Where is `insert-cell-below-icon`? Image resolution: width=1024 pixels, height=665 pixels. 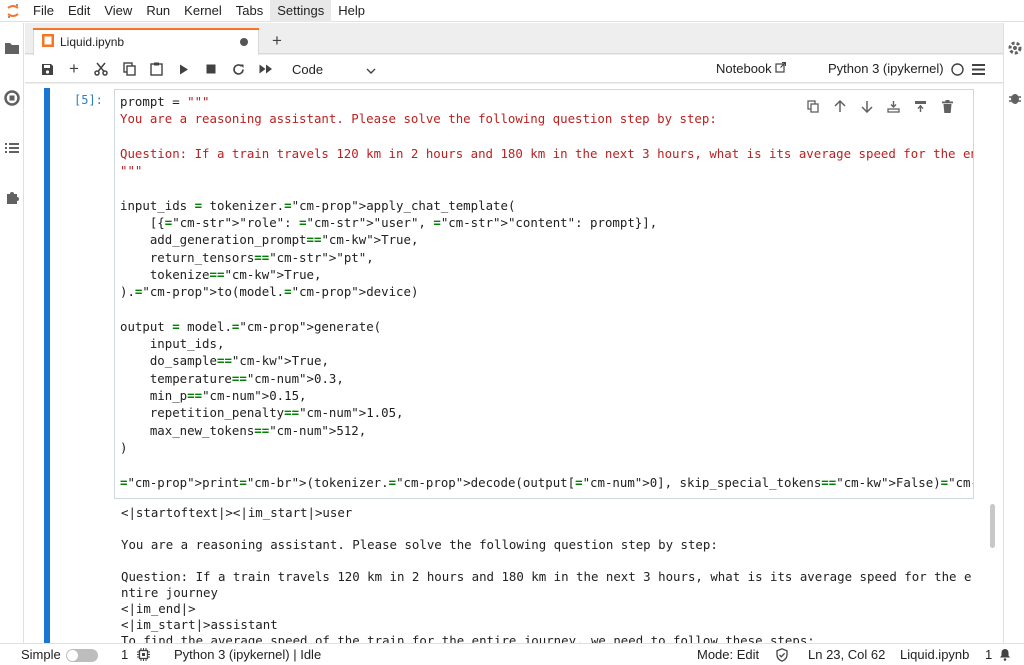
insert-cell-below-icon is located at coordinates (920, 106).